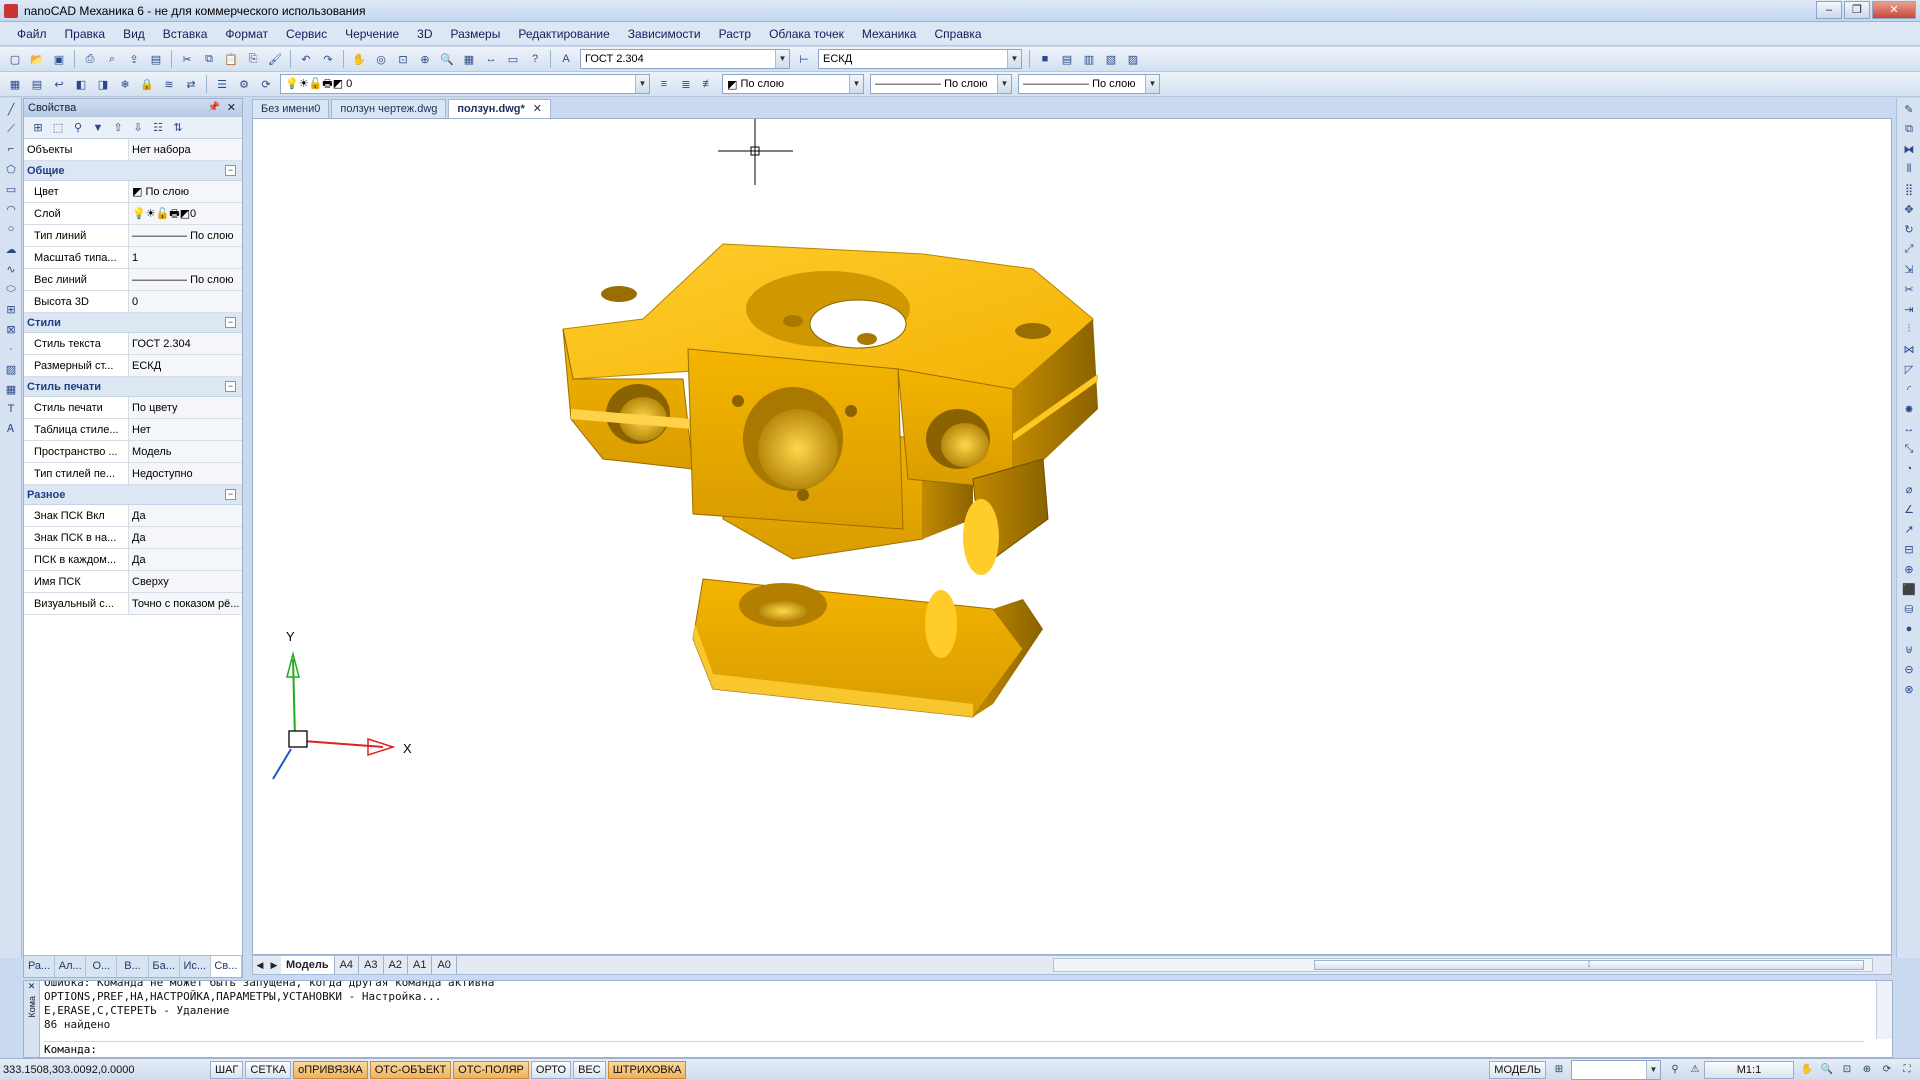 The height and width of the screenshot is (1080, 1920). What do you see at coordinates (1909, 629) in the screenshot?
I see `solid-sphere-icon: ●` at bounding box center [1909, 629].